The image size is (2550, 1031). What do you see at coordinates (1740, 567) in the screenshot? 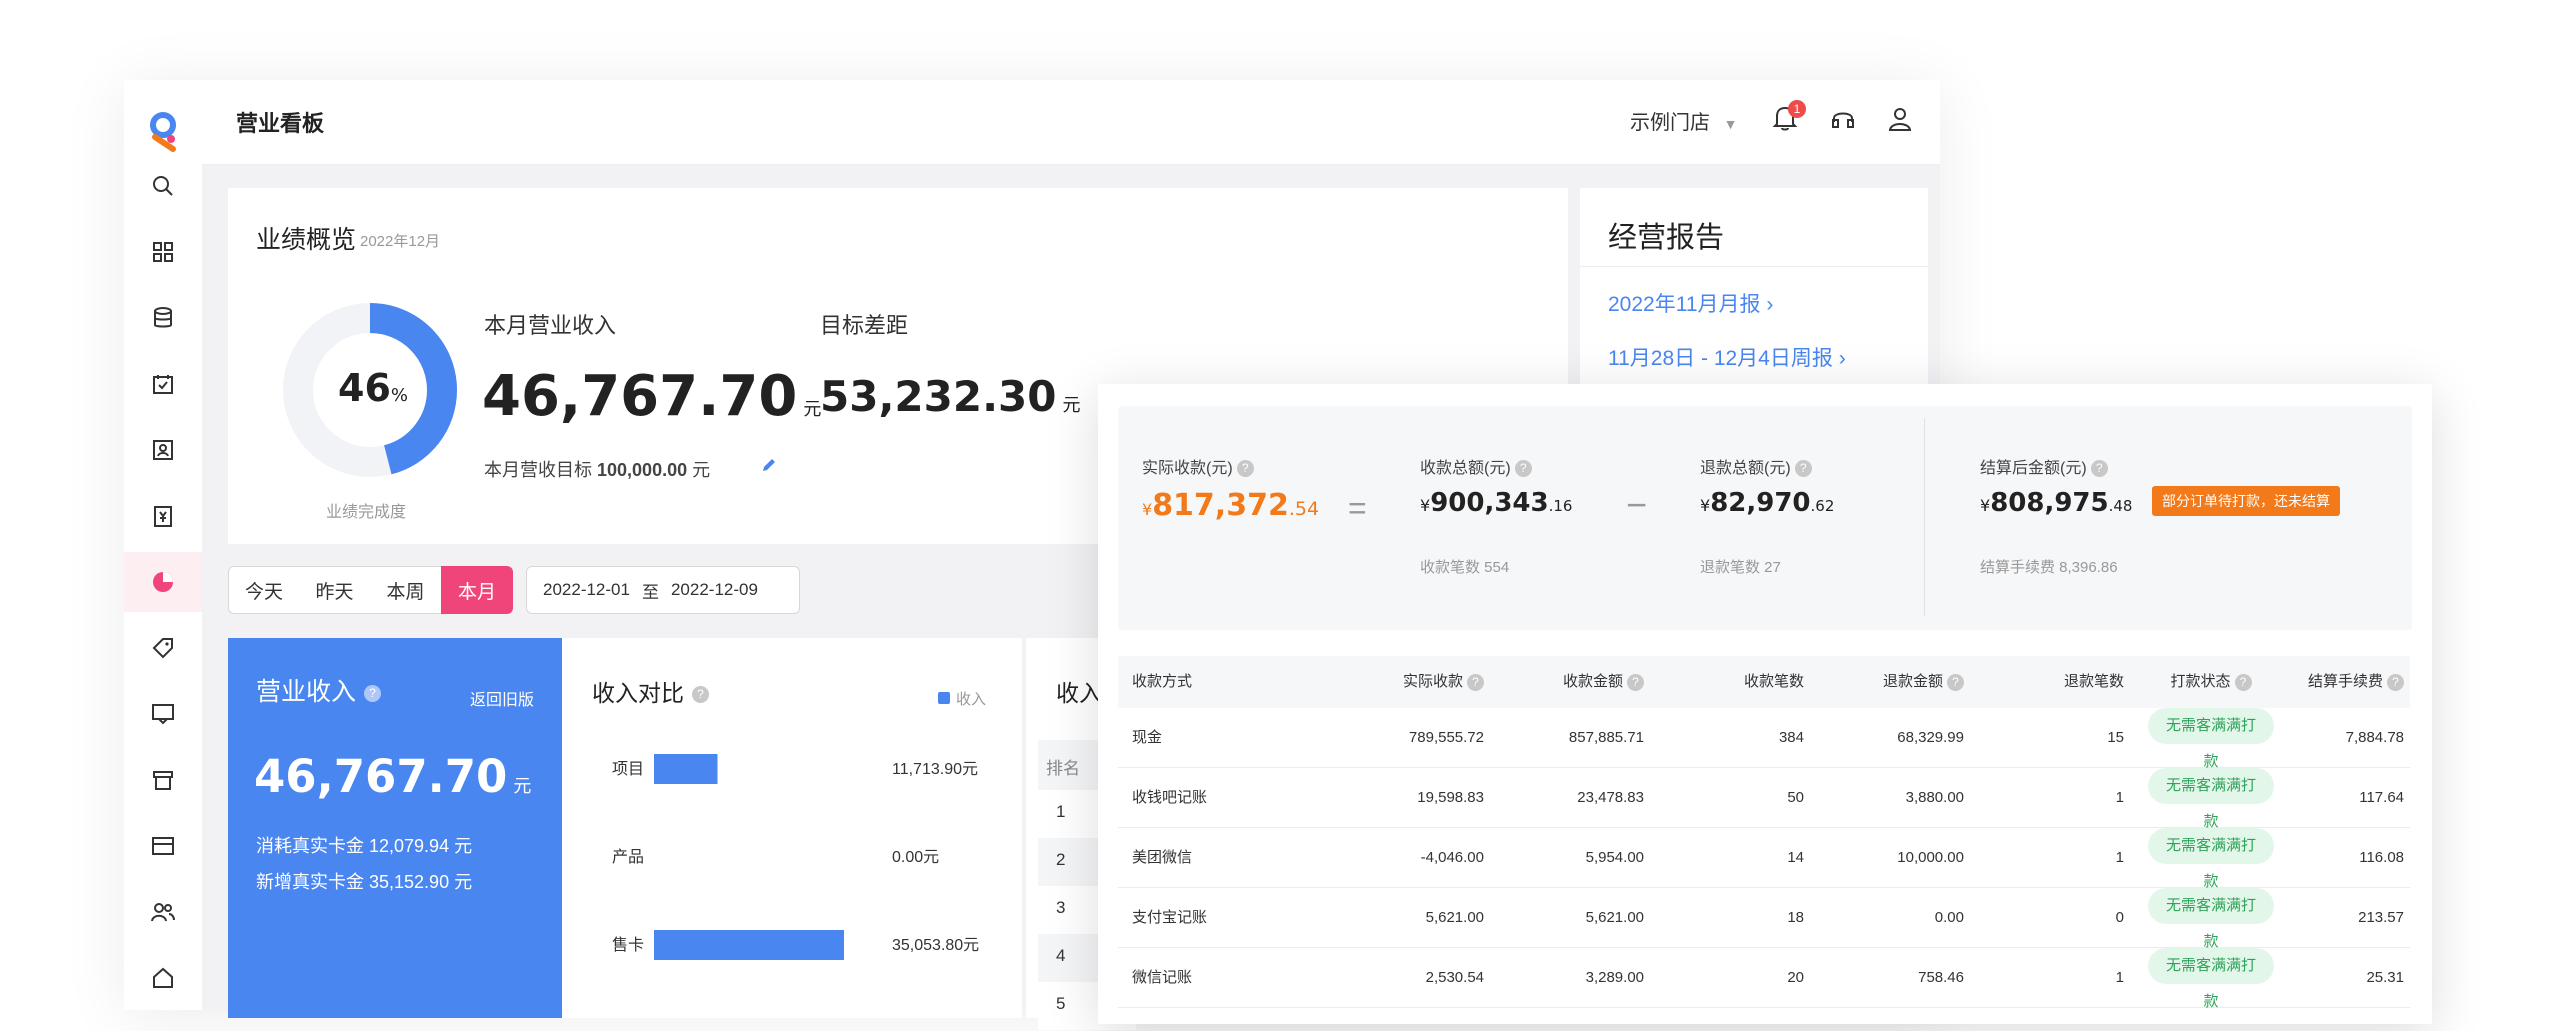
I see `refund-count: 退款笔数 27` at bounding box center [1740, 567].